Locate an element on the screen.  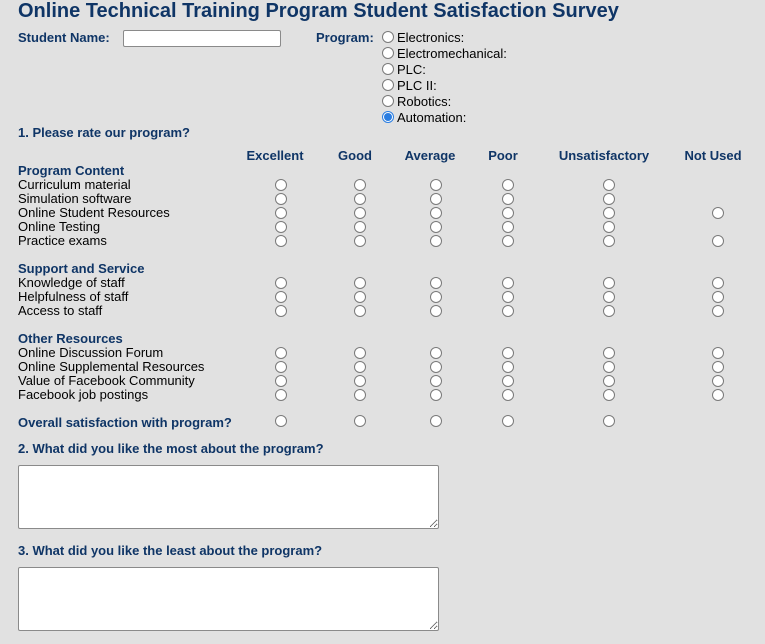
program-option: Electromechanical: is located at coordinates (444, 53).